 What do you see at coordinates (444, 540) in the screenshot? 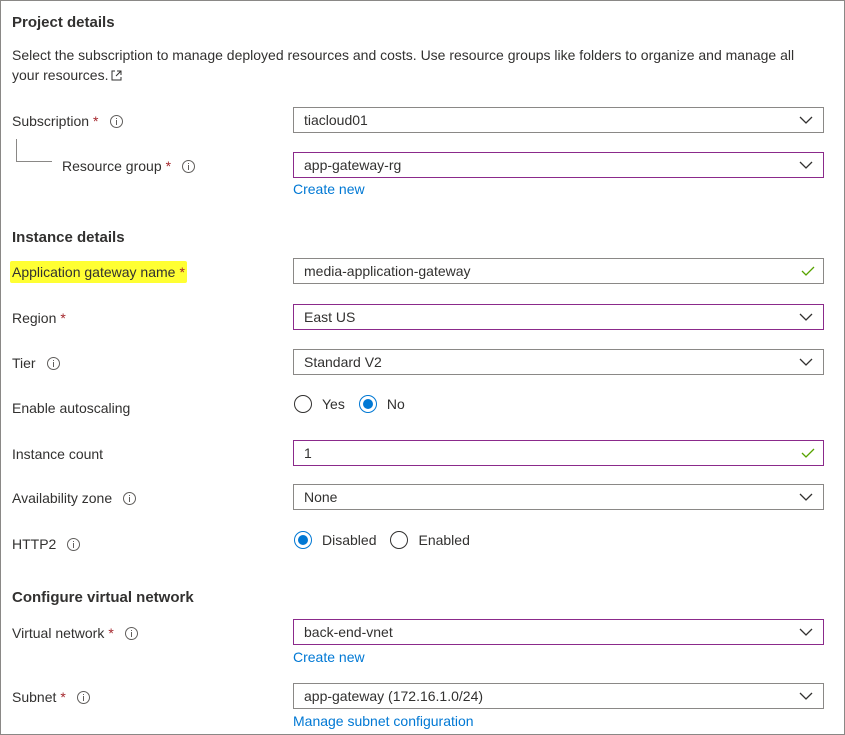
I see `radio-enabled-label: Enabled` at bounding box center [444, 540].